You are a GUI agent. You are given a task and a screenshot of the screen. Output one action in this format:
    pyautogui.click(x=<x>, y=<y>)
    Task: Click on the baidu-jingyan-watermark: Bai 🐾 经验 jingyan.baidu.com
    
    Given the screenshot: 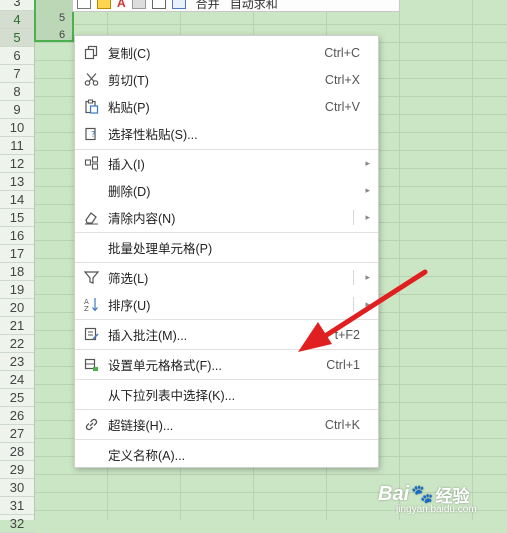 What is the action you would take?
    pyautogui.click(x=441, y=494)
    